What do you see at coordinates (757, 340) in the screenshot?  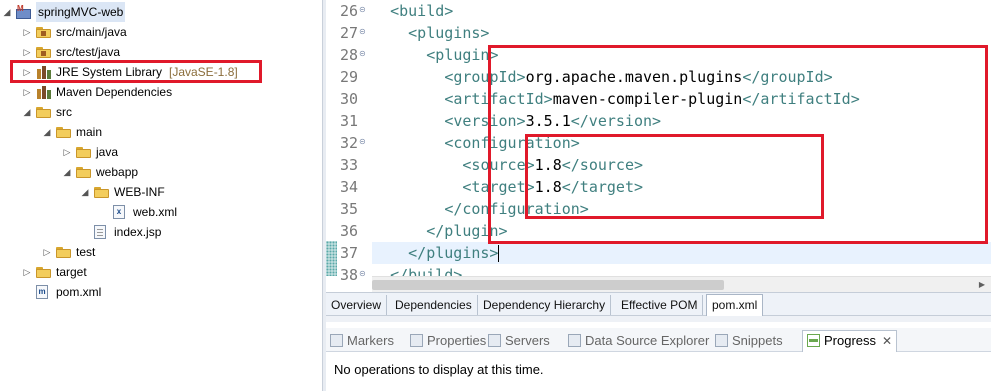 I see `view-tab-label: Snippets` at bounding box center [757, 340].